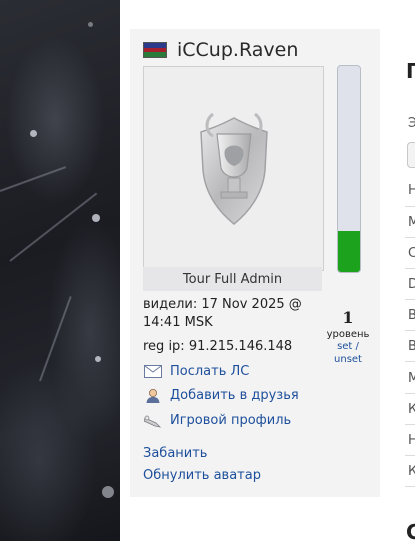 The width and height of the screenshot is (415, 541). I want to click on right-row-6: В, so click(411, 346).